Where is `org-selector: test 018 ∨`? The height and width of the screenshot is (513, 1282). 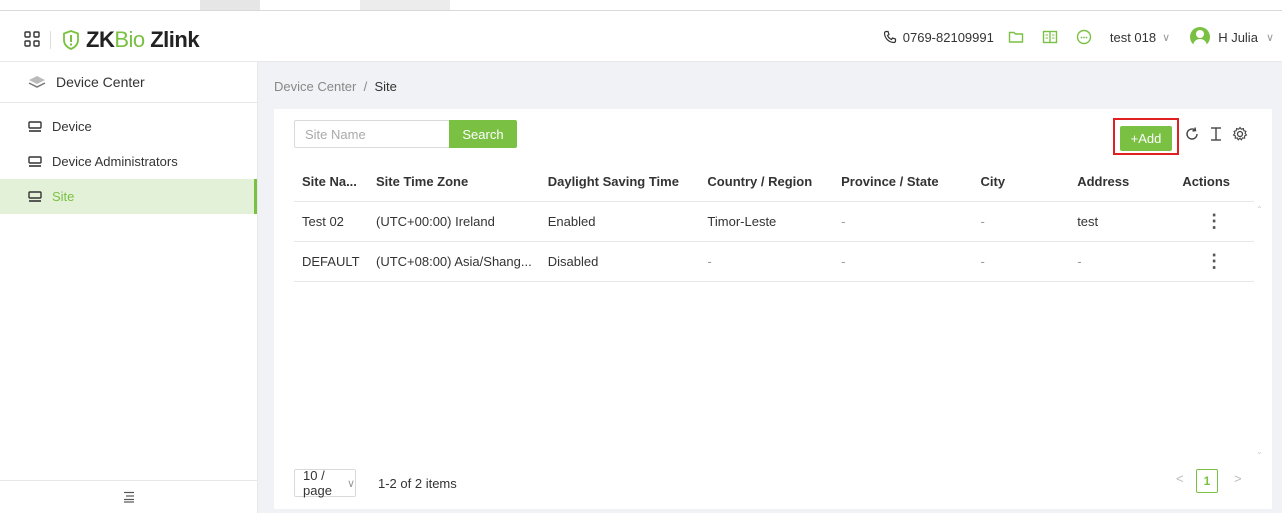
org-selector: test 018 ∨ is located at coordinates (1140, 37).